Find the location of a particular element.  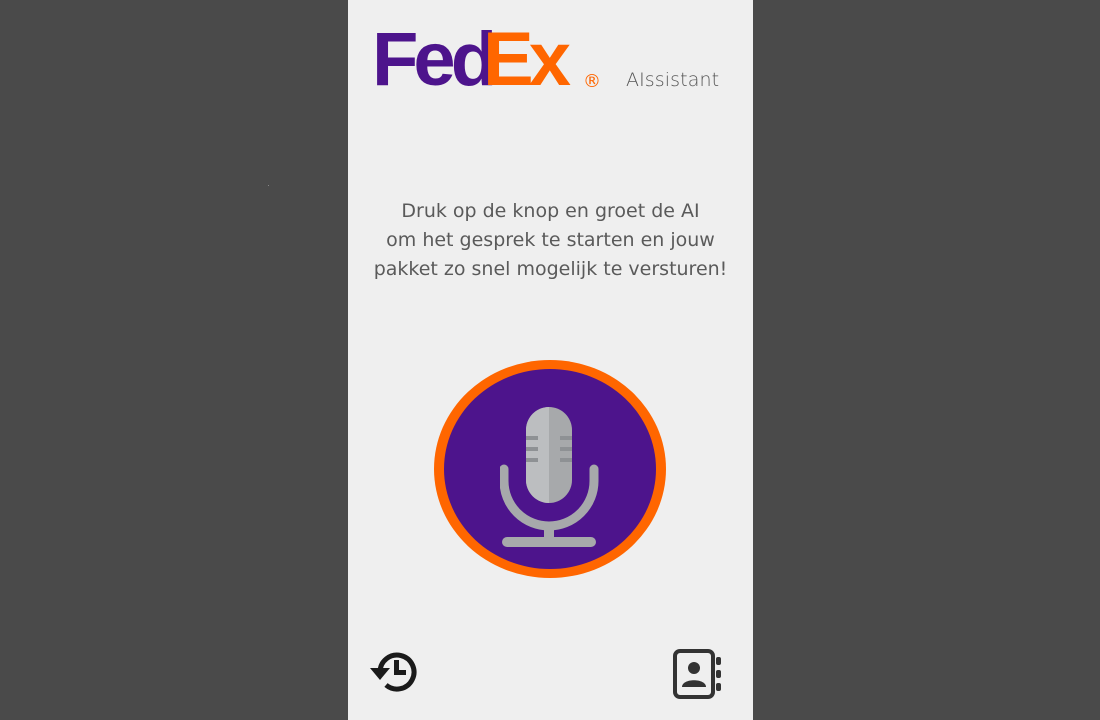

mic-button-inner is located at coordinates (550, 469).